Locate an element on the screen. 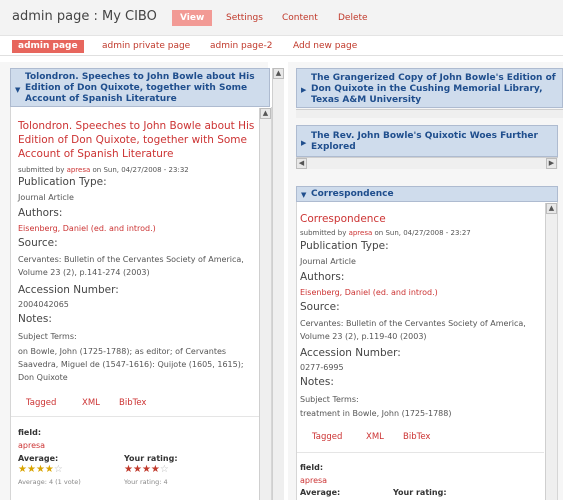 This screenshot has width=563, height=500. left-authors-link: Eisenberg, Daniel (ed. and introd.) is located at coordinates (87, 228).